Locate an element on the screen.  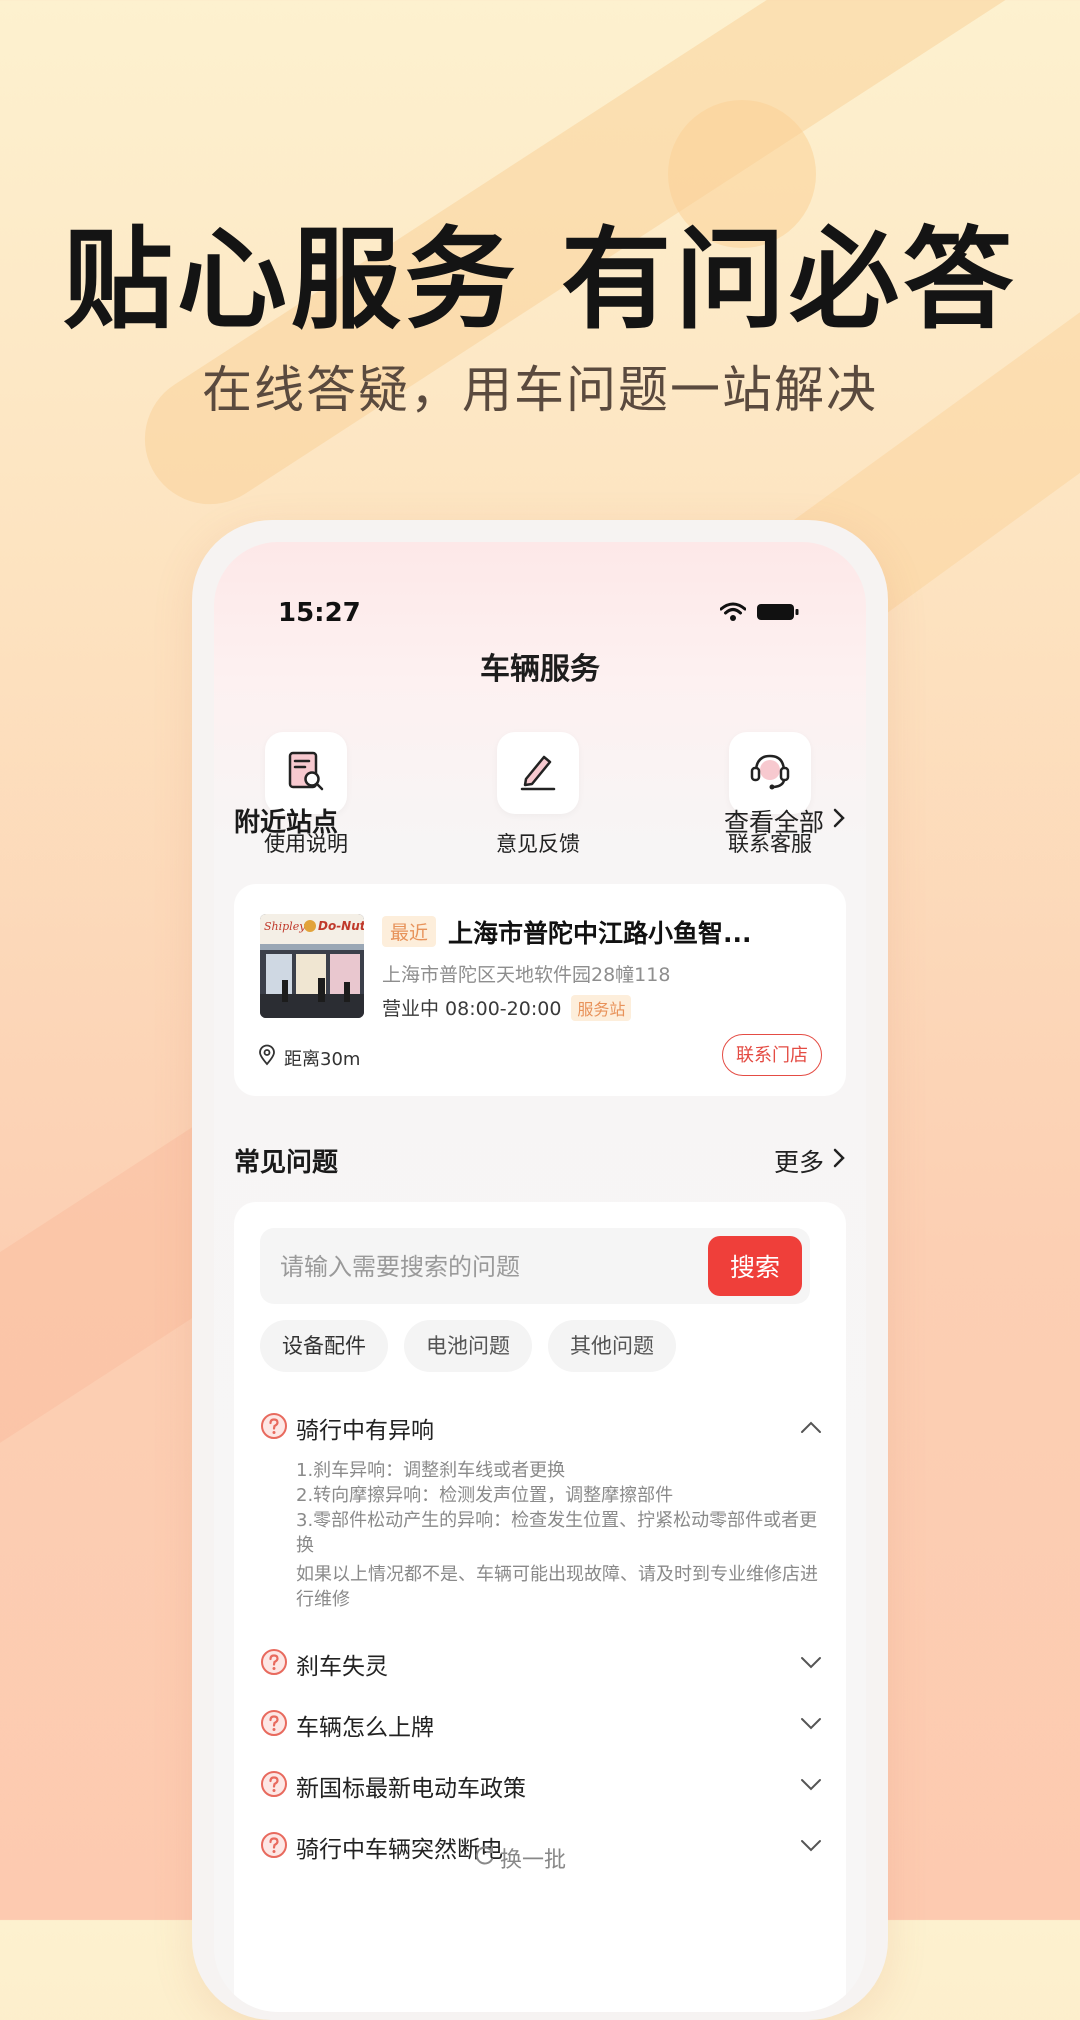
contact-store-button: 联系门店 is located at coordinates (772, 1055).